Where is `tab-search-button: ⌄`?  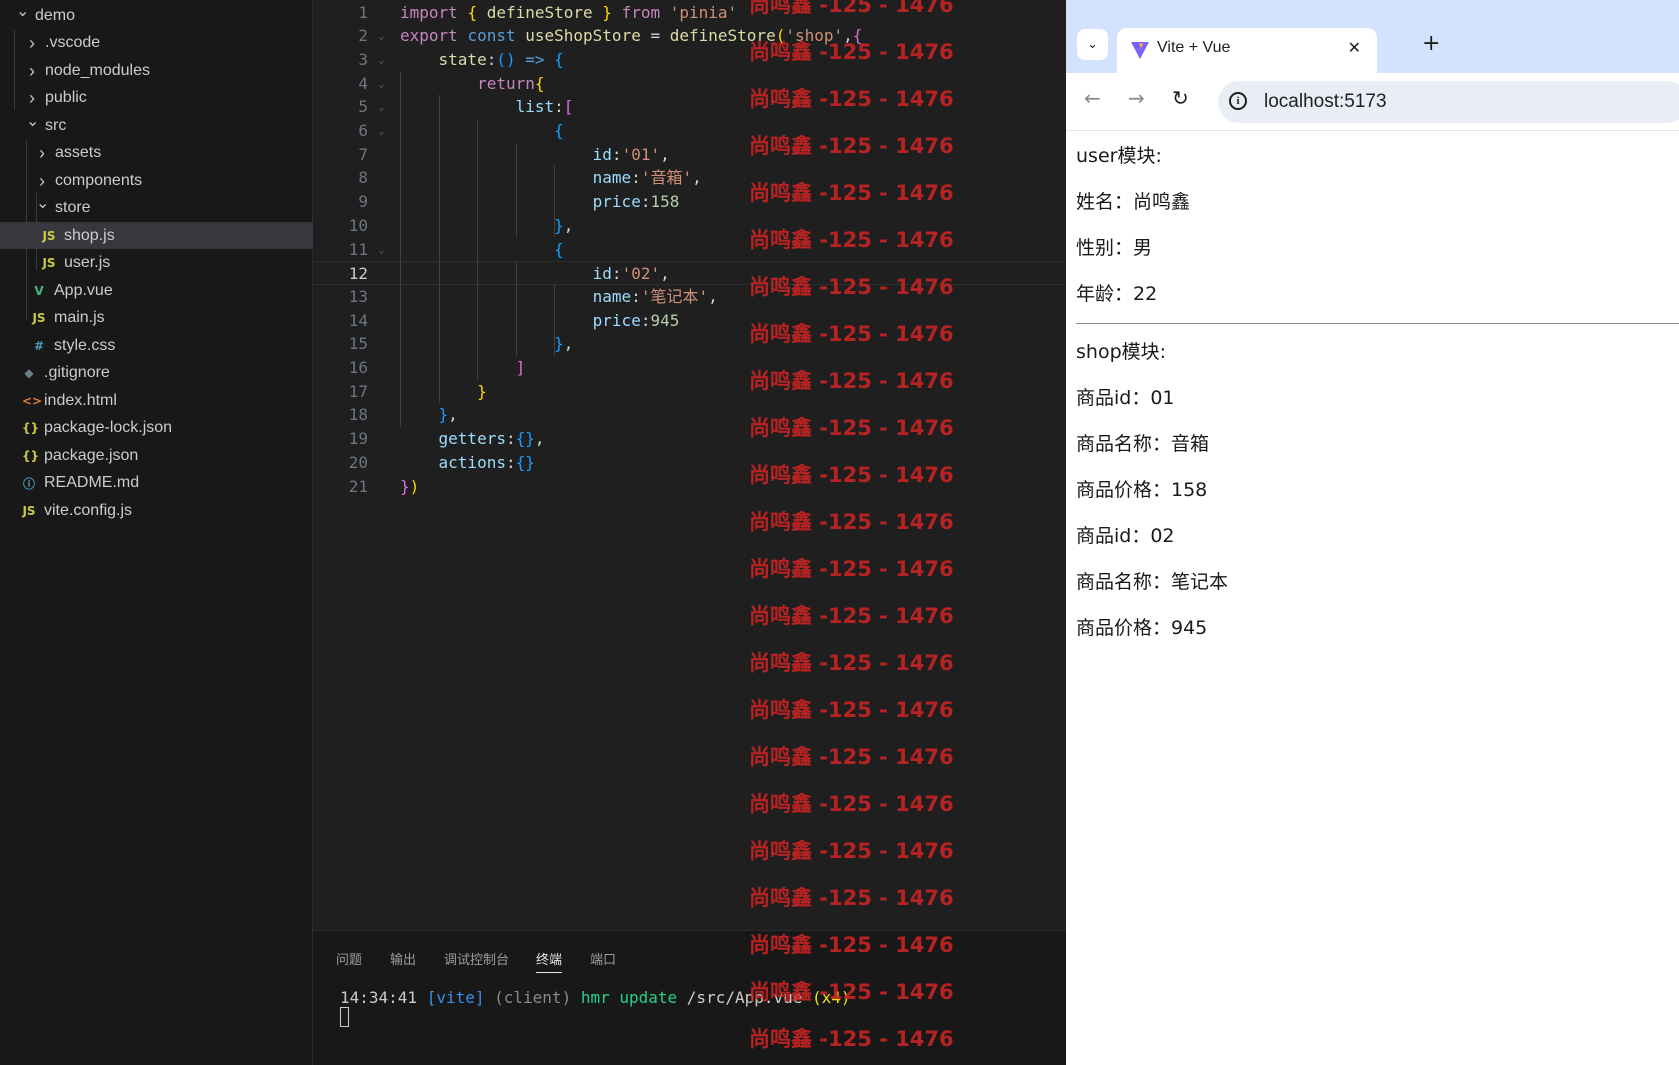 tab-search-button: ⌄ is located at coordinates (1092, 44).